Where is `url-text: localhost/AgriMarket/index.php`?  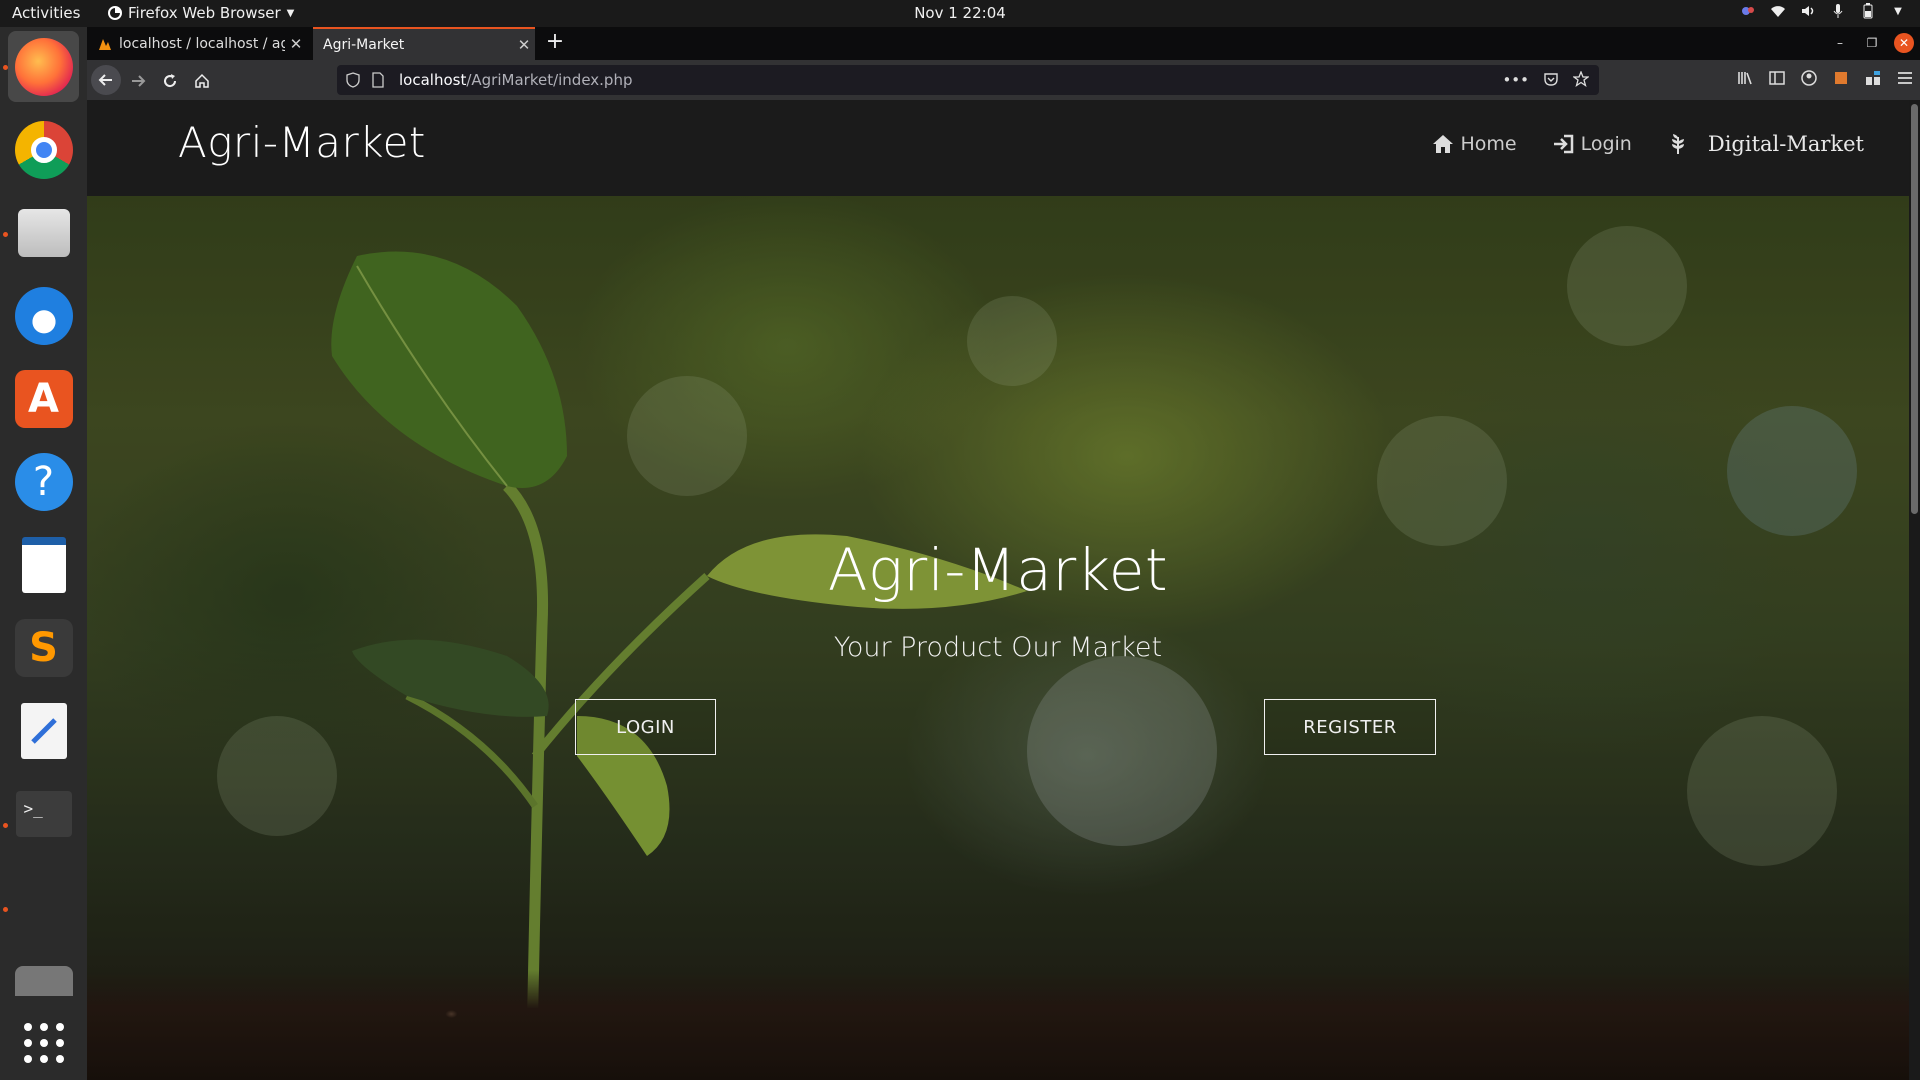 url-text: localhost/AgriMarket/index.php is located at coordinates (950, 80).